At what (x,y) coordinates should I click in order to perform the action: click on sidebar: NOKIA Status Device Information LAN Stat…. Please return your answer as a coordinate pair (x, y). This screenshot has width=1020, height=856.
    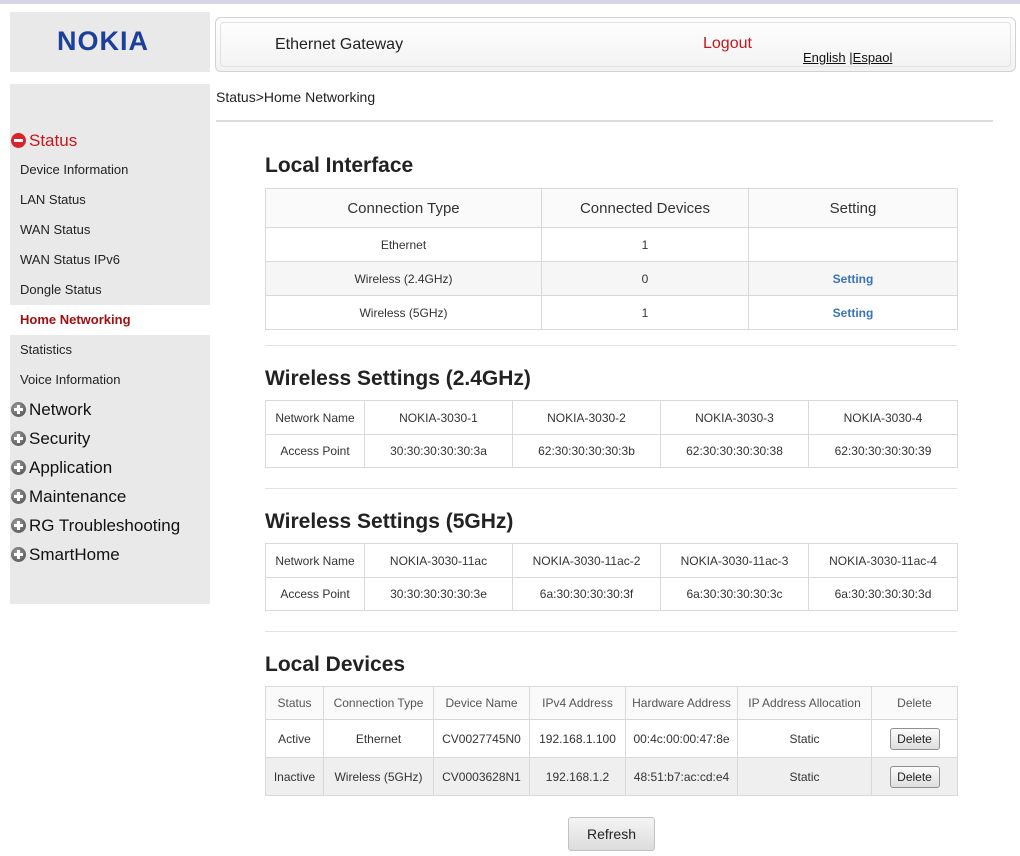
    Looking at the image, I should click on (110, 308).